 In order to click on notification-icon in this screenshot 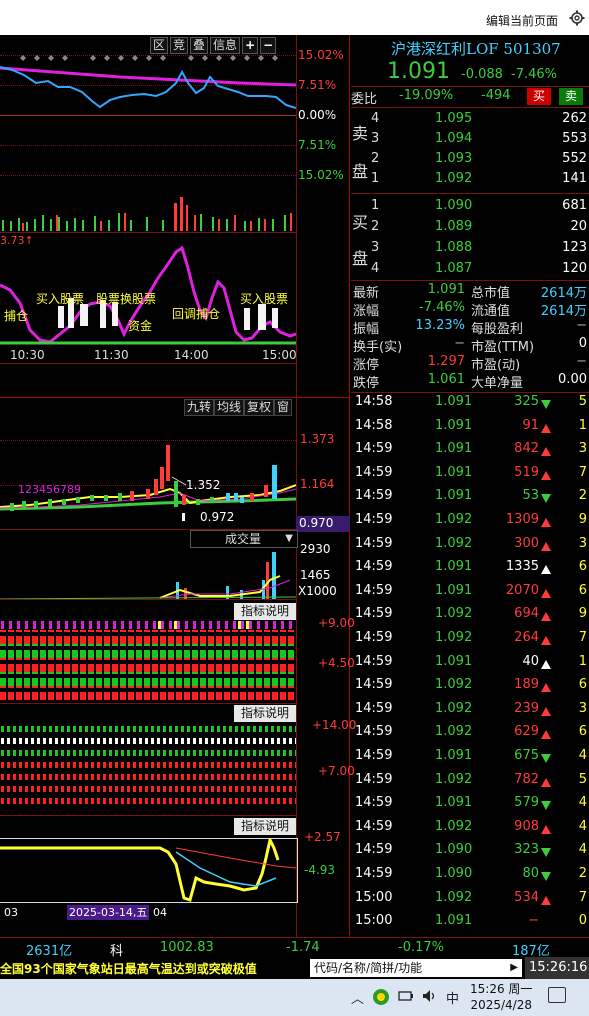, I will do `click(557, 995)`.